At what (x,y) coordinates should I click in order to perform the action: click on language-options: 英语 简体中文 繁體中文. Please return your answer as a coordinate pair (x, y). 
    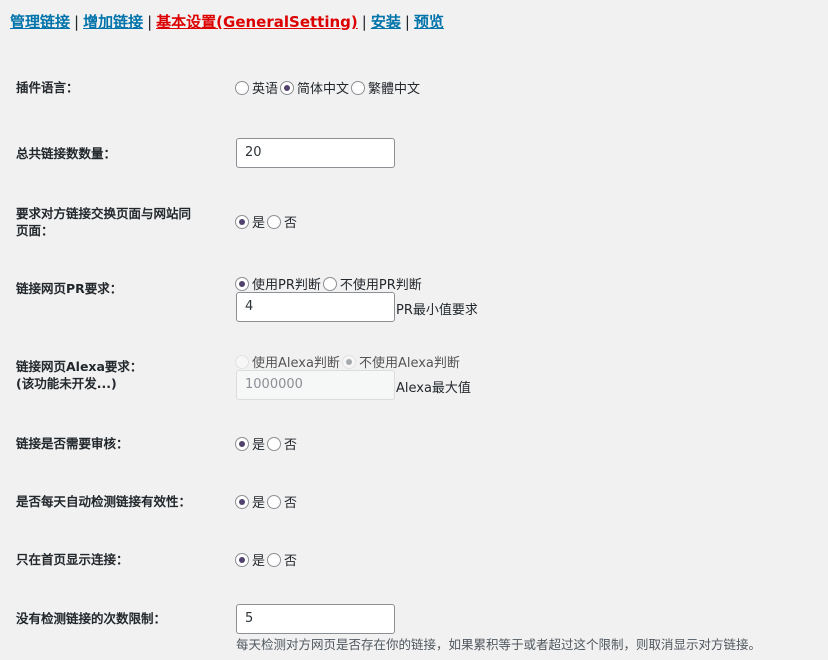
    Looking at the image, I should click on (328, 87).